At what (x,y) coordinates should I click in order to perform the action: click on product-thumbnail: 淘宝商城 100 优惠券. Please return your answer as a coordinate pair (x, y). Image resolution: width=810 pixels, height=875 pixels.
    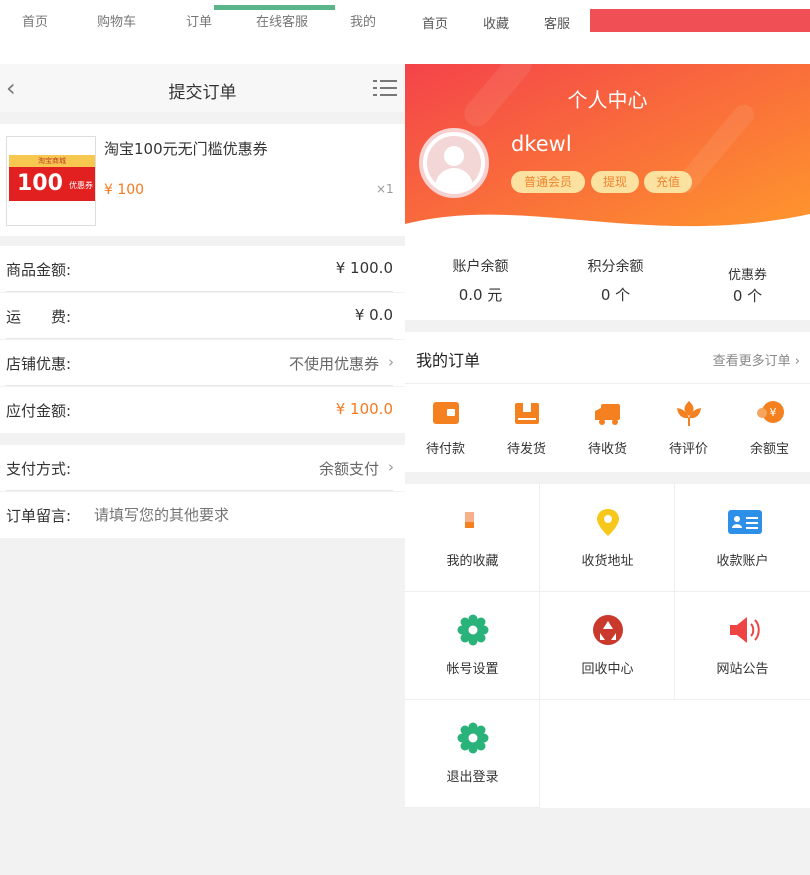
    Looking at the image, I should click on (51, 181).